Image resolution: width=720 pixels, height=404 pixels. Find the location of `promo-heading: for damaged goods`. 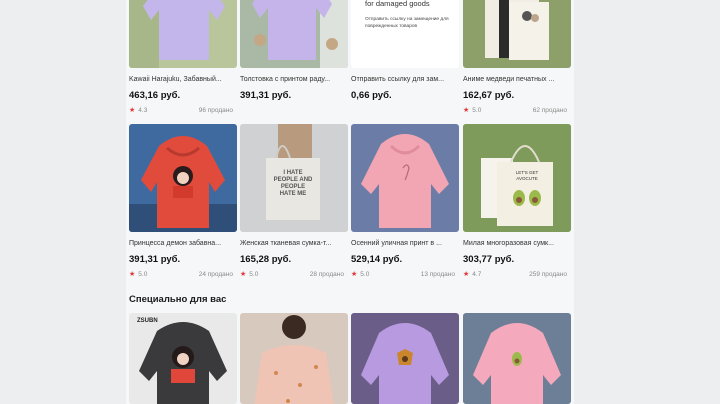

promo-heading: for damaged goods is located at coordinates (397, 4).